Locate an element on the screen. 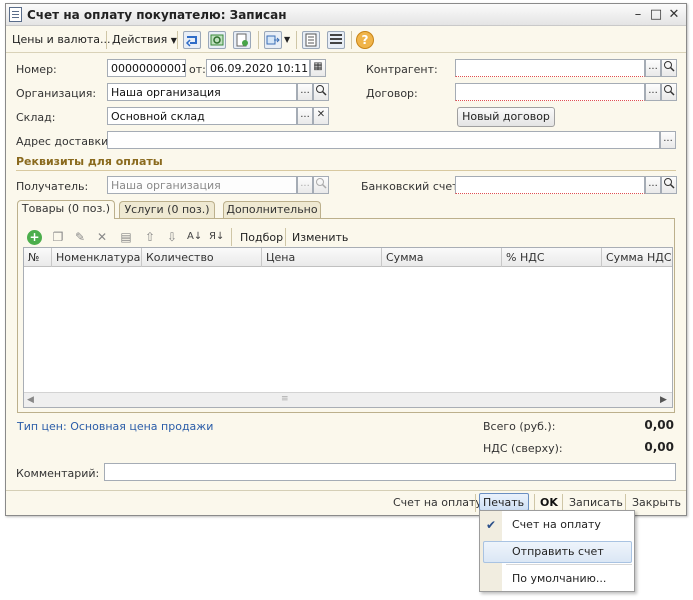 The width and height of the screenshot is (693, 600). maximize-button: □ is located at coordinates (656, 15).